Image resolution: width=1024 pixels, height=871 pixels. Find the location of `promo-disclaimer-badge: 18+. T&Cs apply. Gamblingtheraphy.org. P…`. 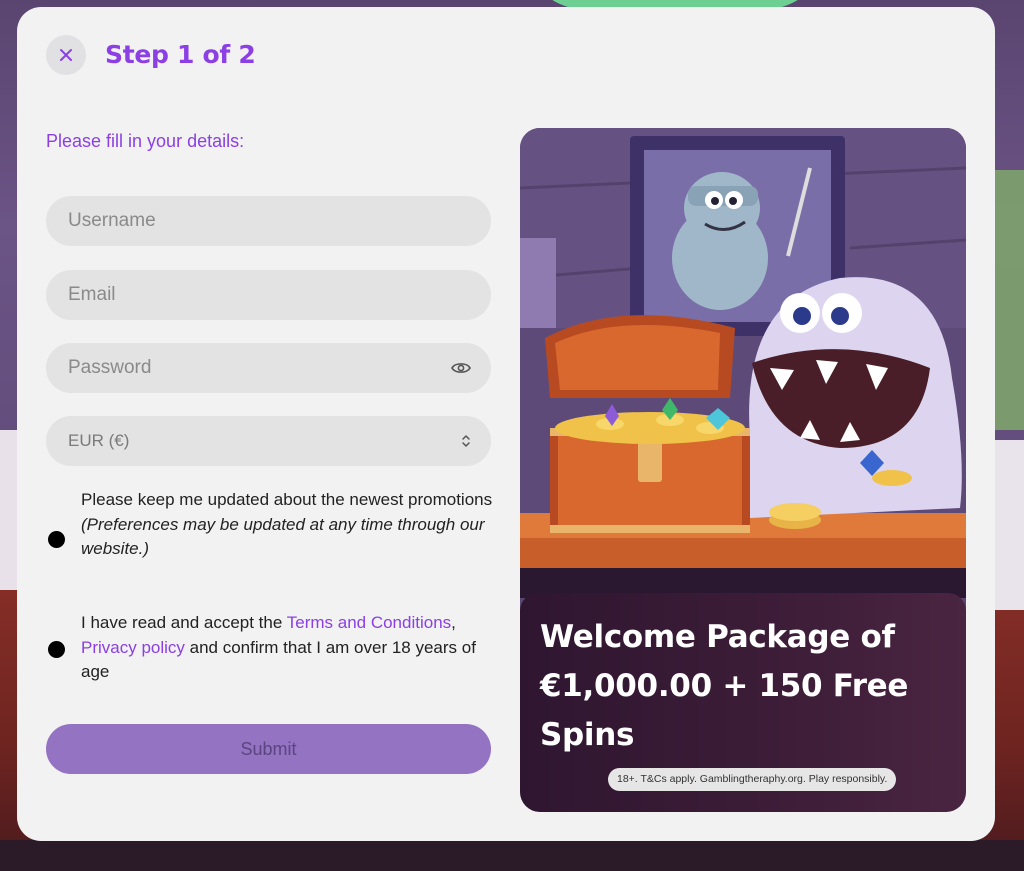

promo-disclaimer-badge: 18+. T&Cs apply. Gamblingtheraphy.org. P… is located at coordinates (752, 779).